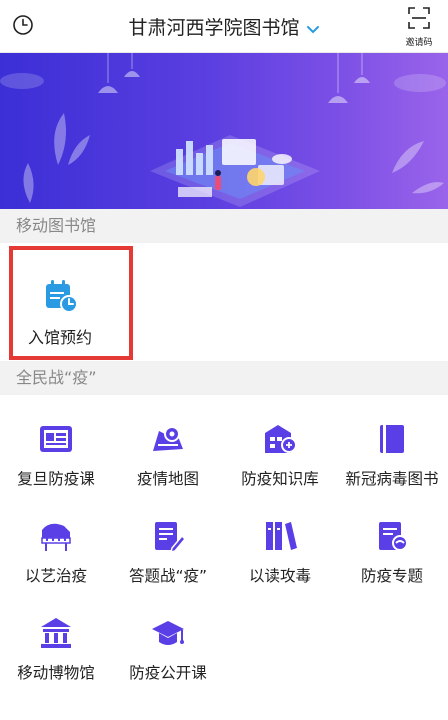 The height and width of the screenshot is (720, 448). What do you see at coordinates (60, 337) in the screenshot?
I see `entry-reservation-label: 入馆预约` at bounding box center [60, 337].